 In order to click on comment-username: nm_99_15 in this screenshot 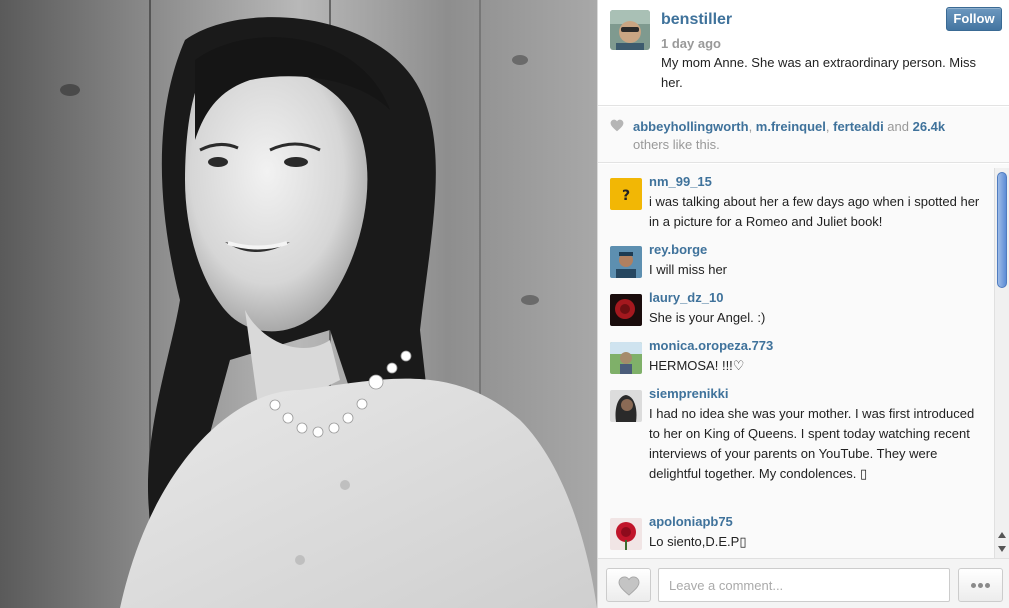, I will do `click(680, 181)`.